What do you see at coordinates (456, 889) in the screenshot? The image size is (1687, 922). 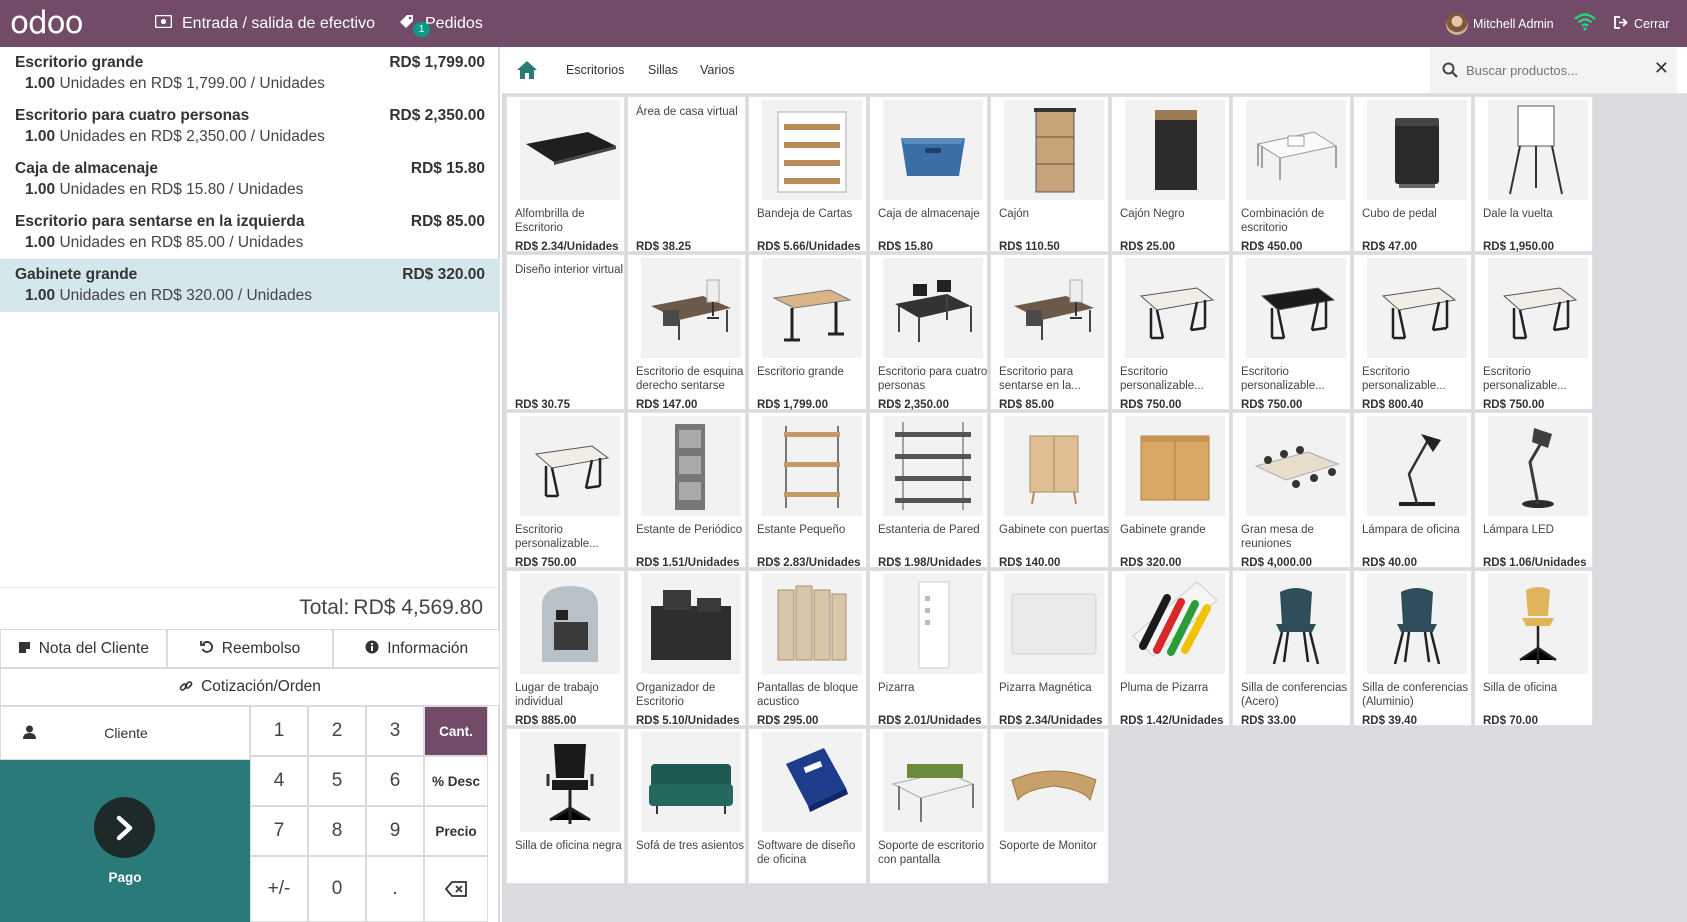 I see `backspace-icon` at bounding box center [456, 889].